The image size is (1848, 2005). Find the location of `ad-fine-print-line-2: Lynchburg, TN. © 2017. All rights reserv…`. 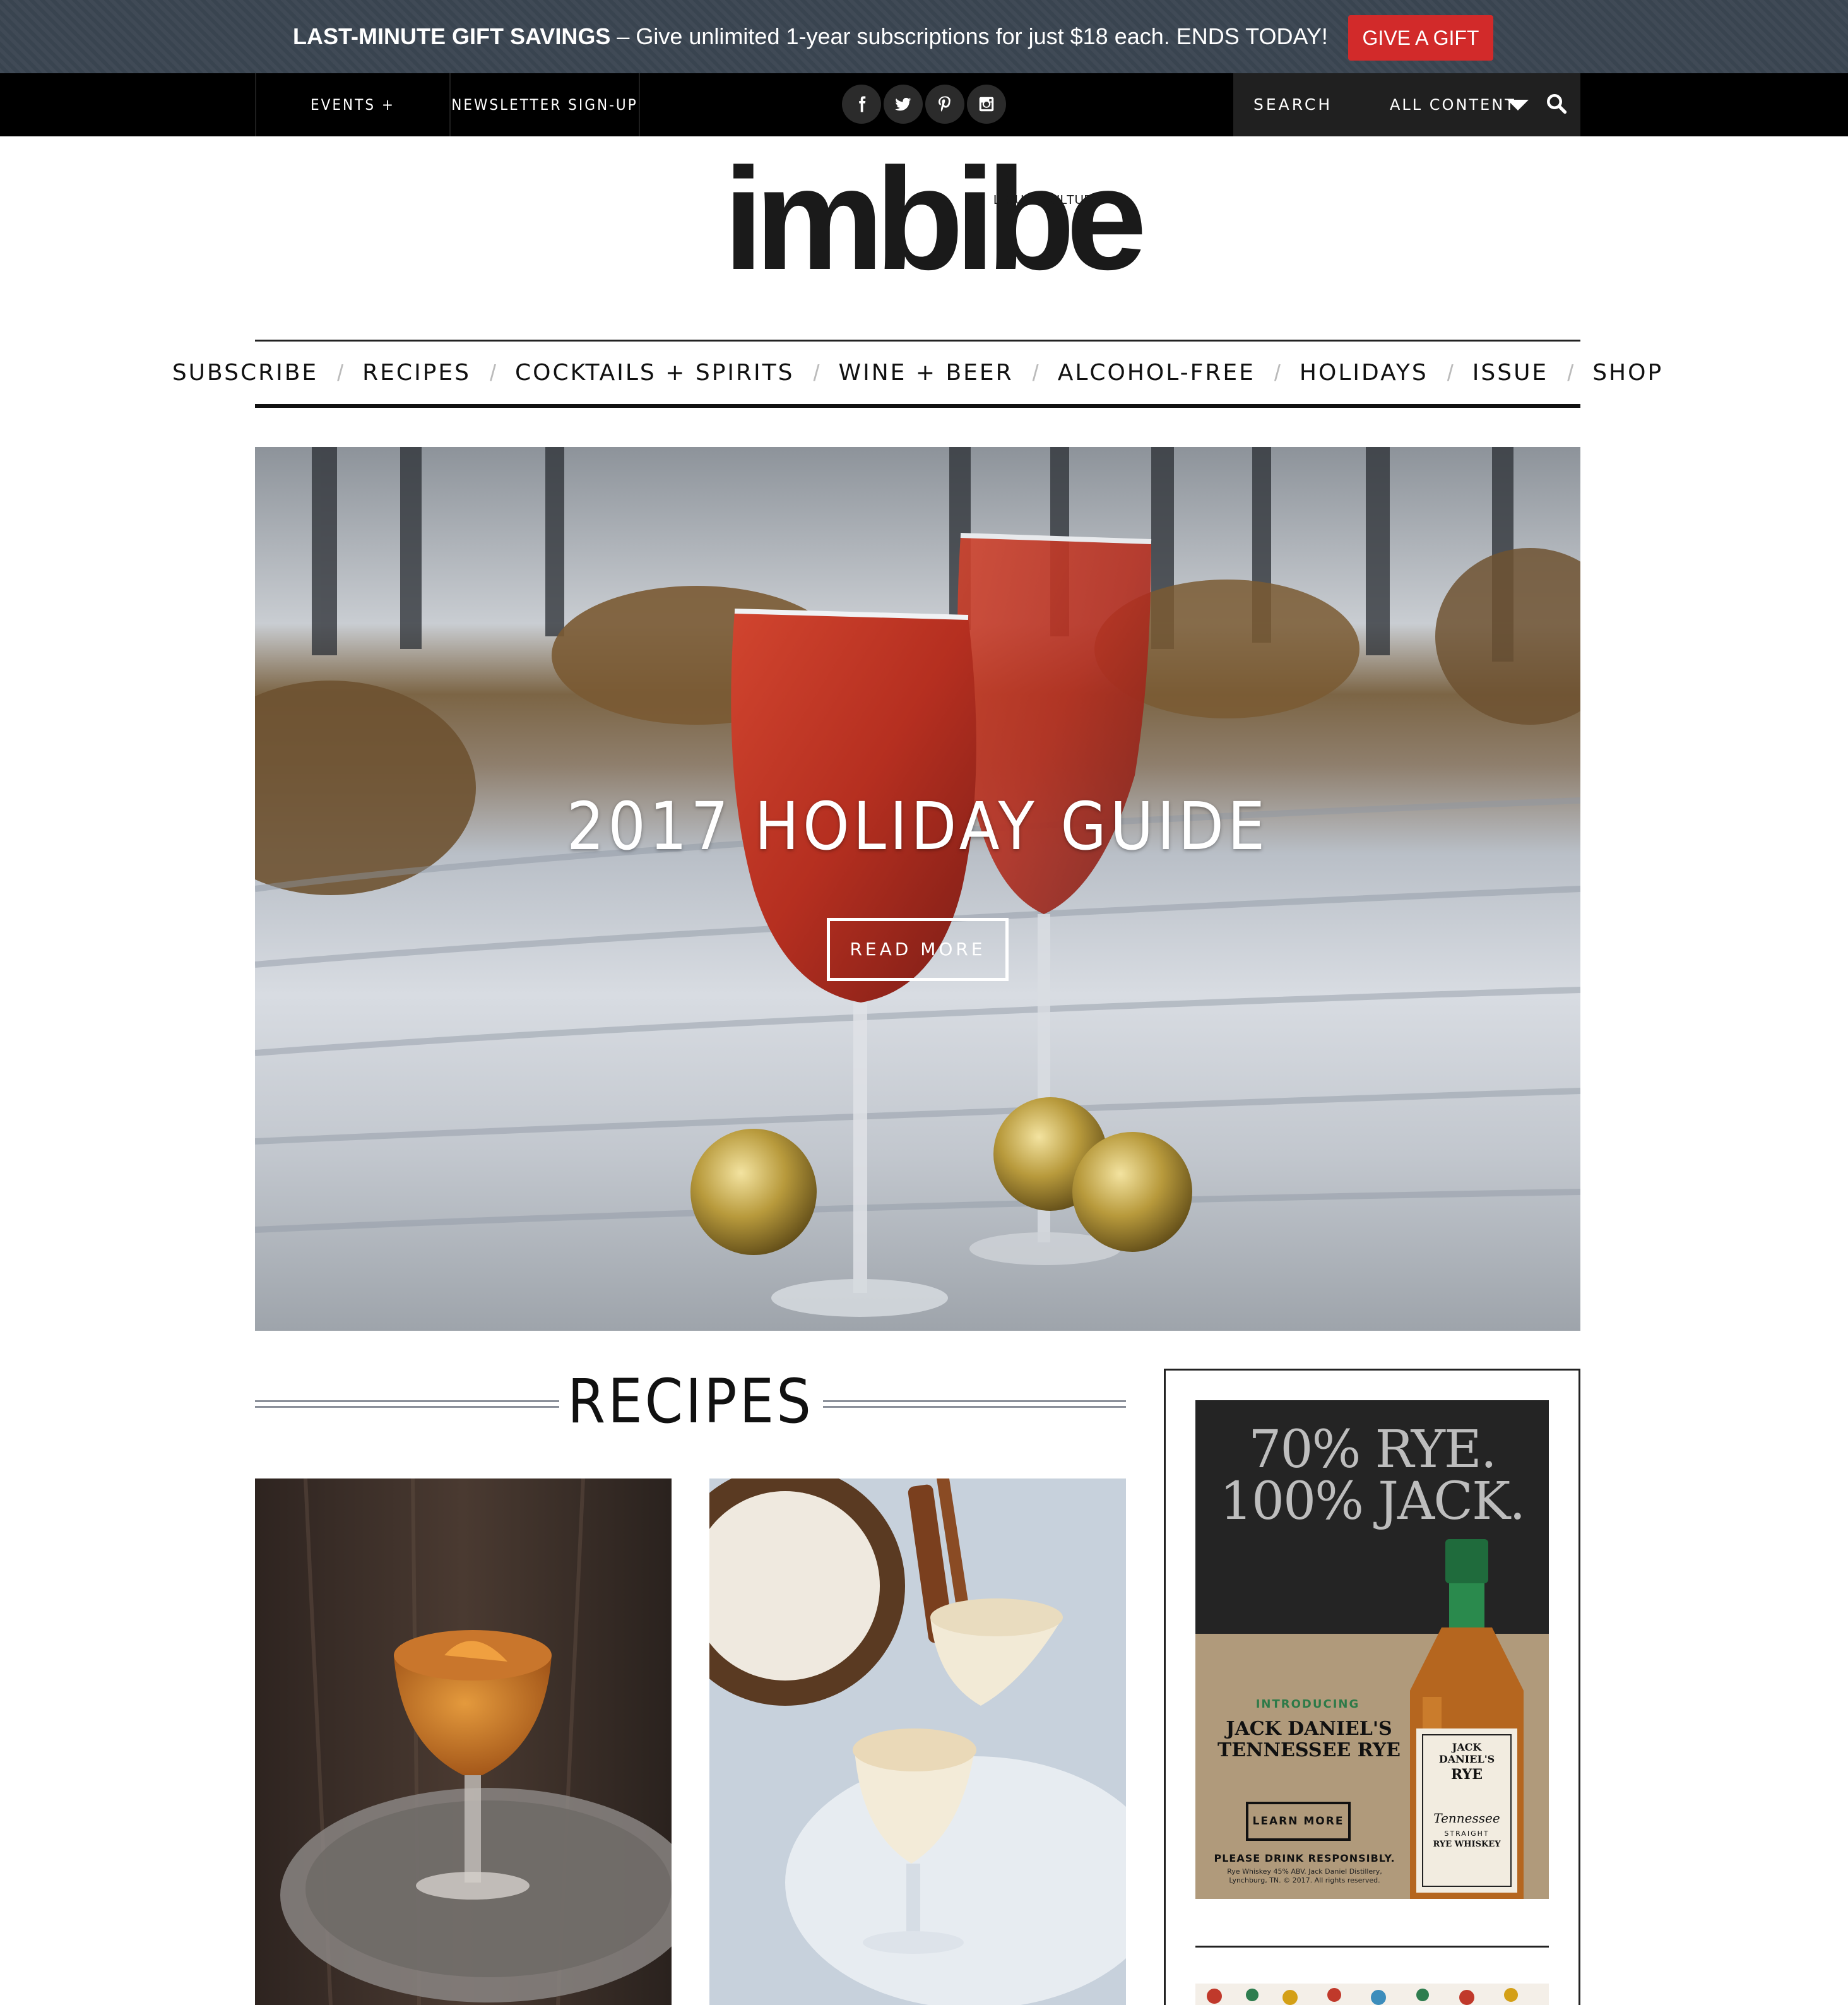

ad-fine-print-line-2: Lynchburg, TN. © 2017. All rights reserv… is located at coordinates (1304, 1880).